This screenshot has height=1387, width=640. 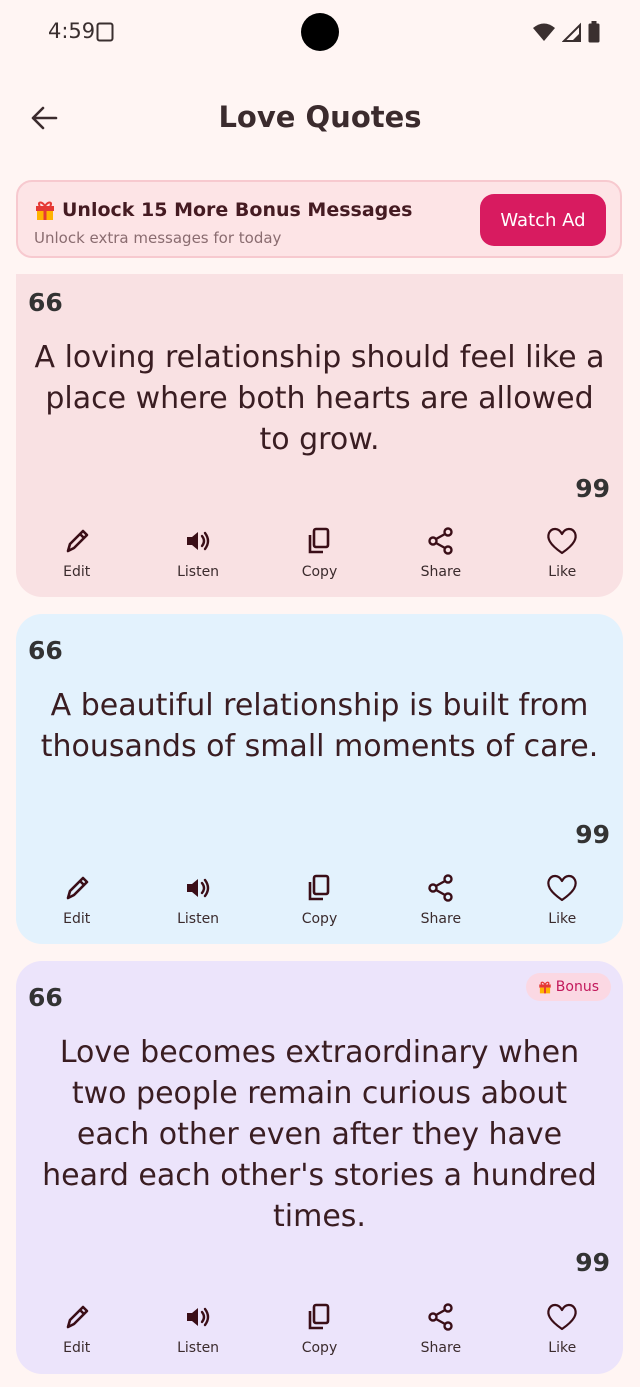 I want to click on banner-title: Unlock 15 More Bonus Messages, so click(x=237, y=210).